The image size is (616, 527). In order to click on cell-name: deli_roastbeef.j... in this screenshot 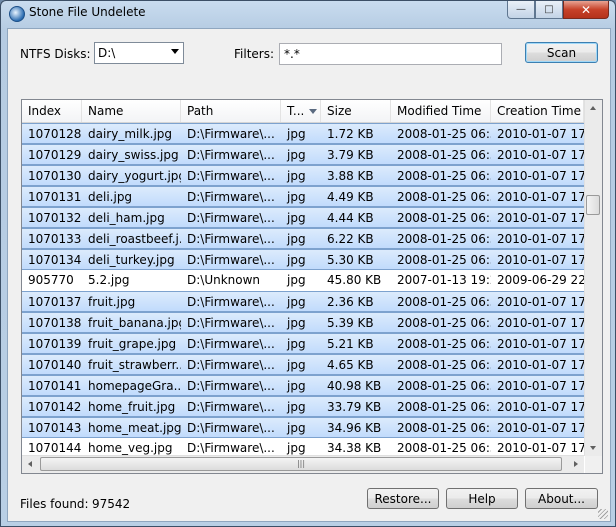, I will do `click(134, 239)`.